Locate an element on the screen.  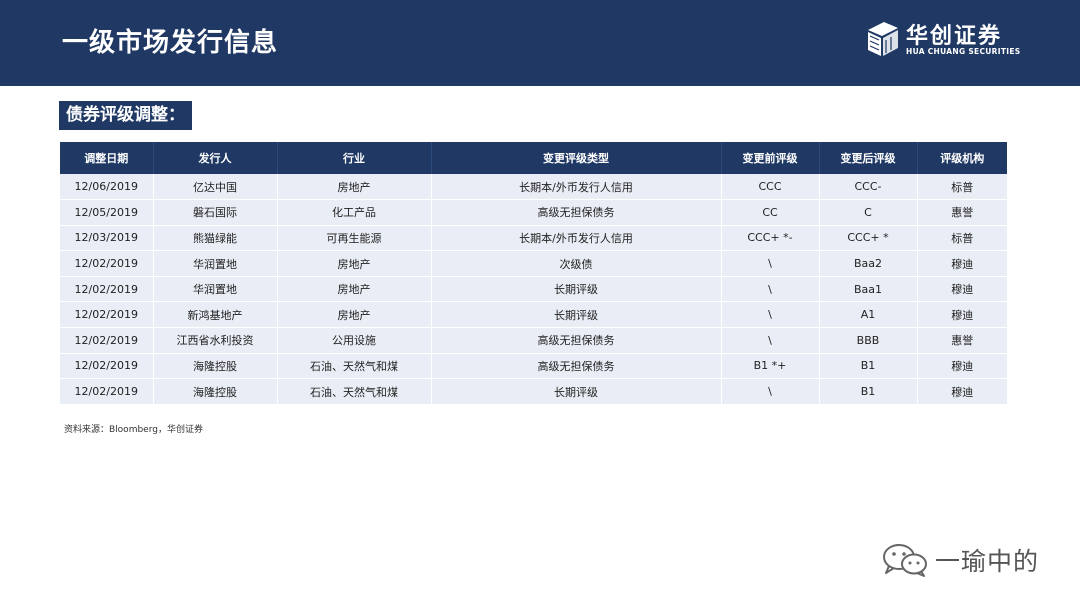
cell-issuer: 亿达中国 is located at coordinates (215, 187).